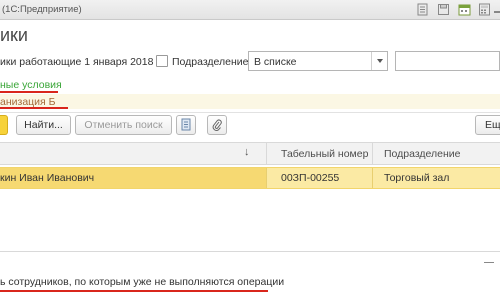 This screenshot has width=500, height=300. I want to click on sort-descending-icon: ↓, so click(247, 152).